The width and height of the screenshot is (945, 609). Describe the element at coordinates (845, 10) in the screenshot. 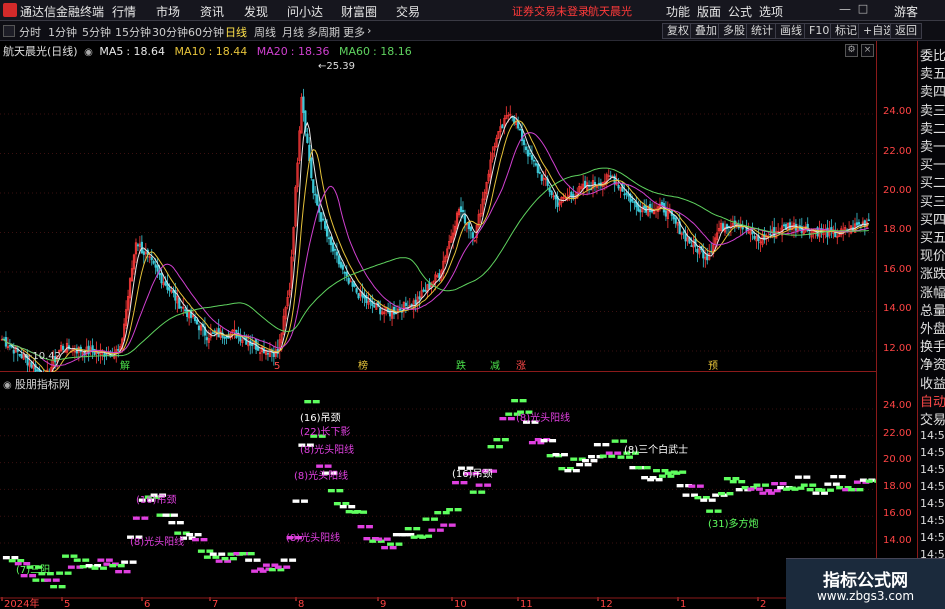

I see `minimize-icon: —` at that location.